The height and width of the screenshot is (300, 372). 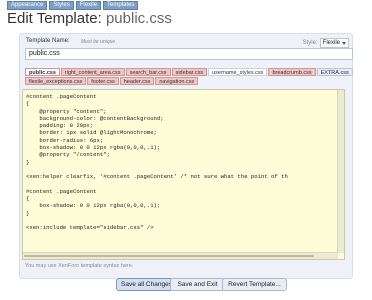 What do you see at coordinates (197, 284) in the screenshot?
I see `save-and-exit-button: Save and Exit` at bounding box center [197, 284].